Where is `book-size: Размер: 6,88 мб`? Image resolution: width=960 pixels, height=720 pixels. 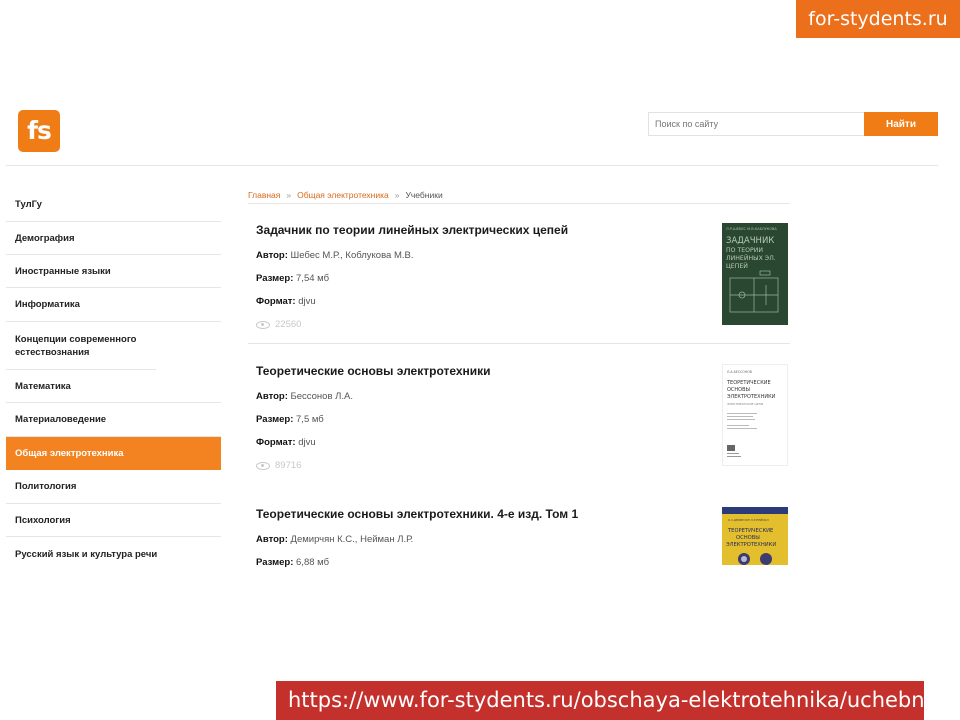 book-size: Размер: 6,88 мб is located at coordinates (292, 562).